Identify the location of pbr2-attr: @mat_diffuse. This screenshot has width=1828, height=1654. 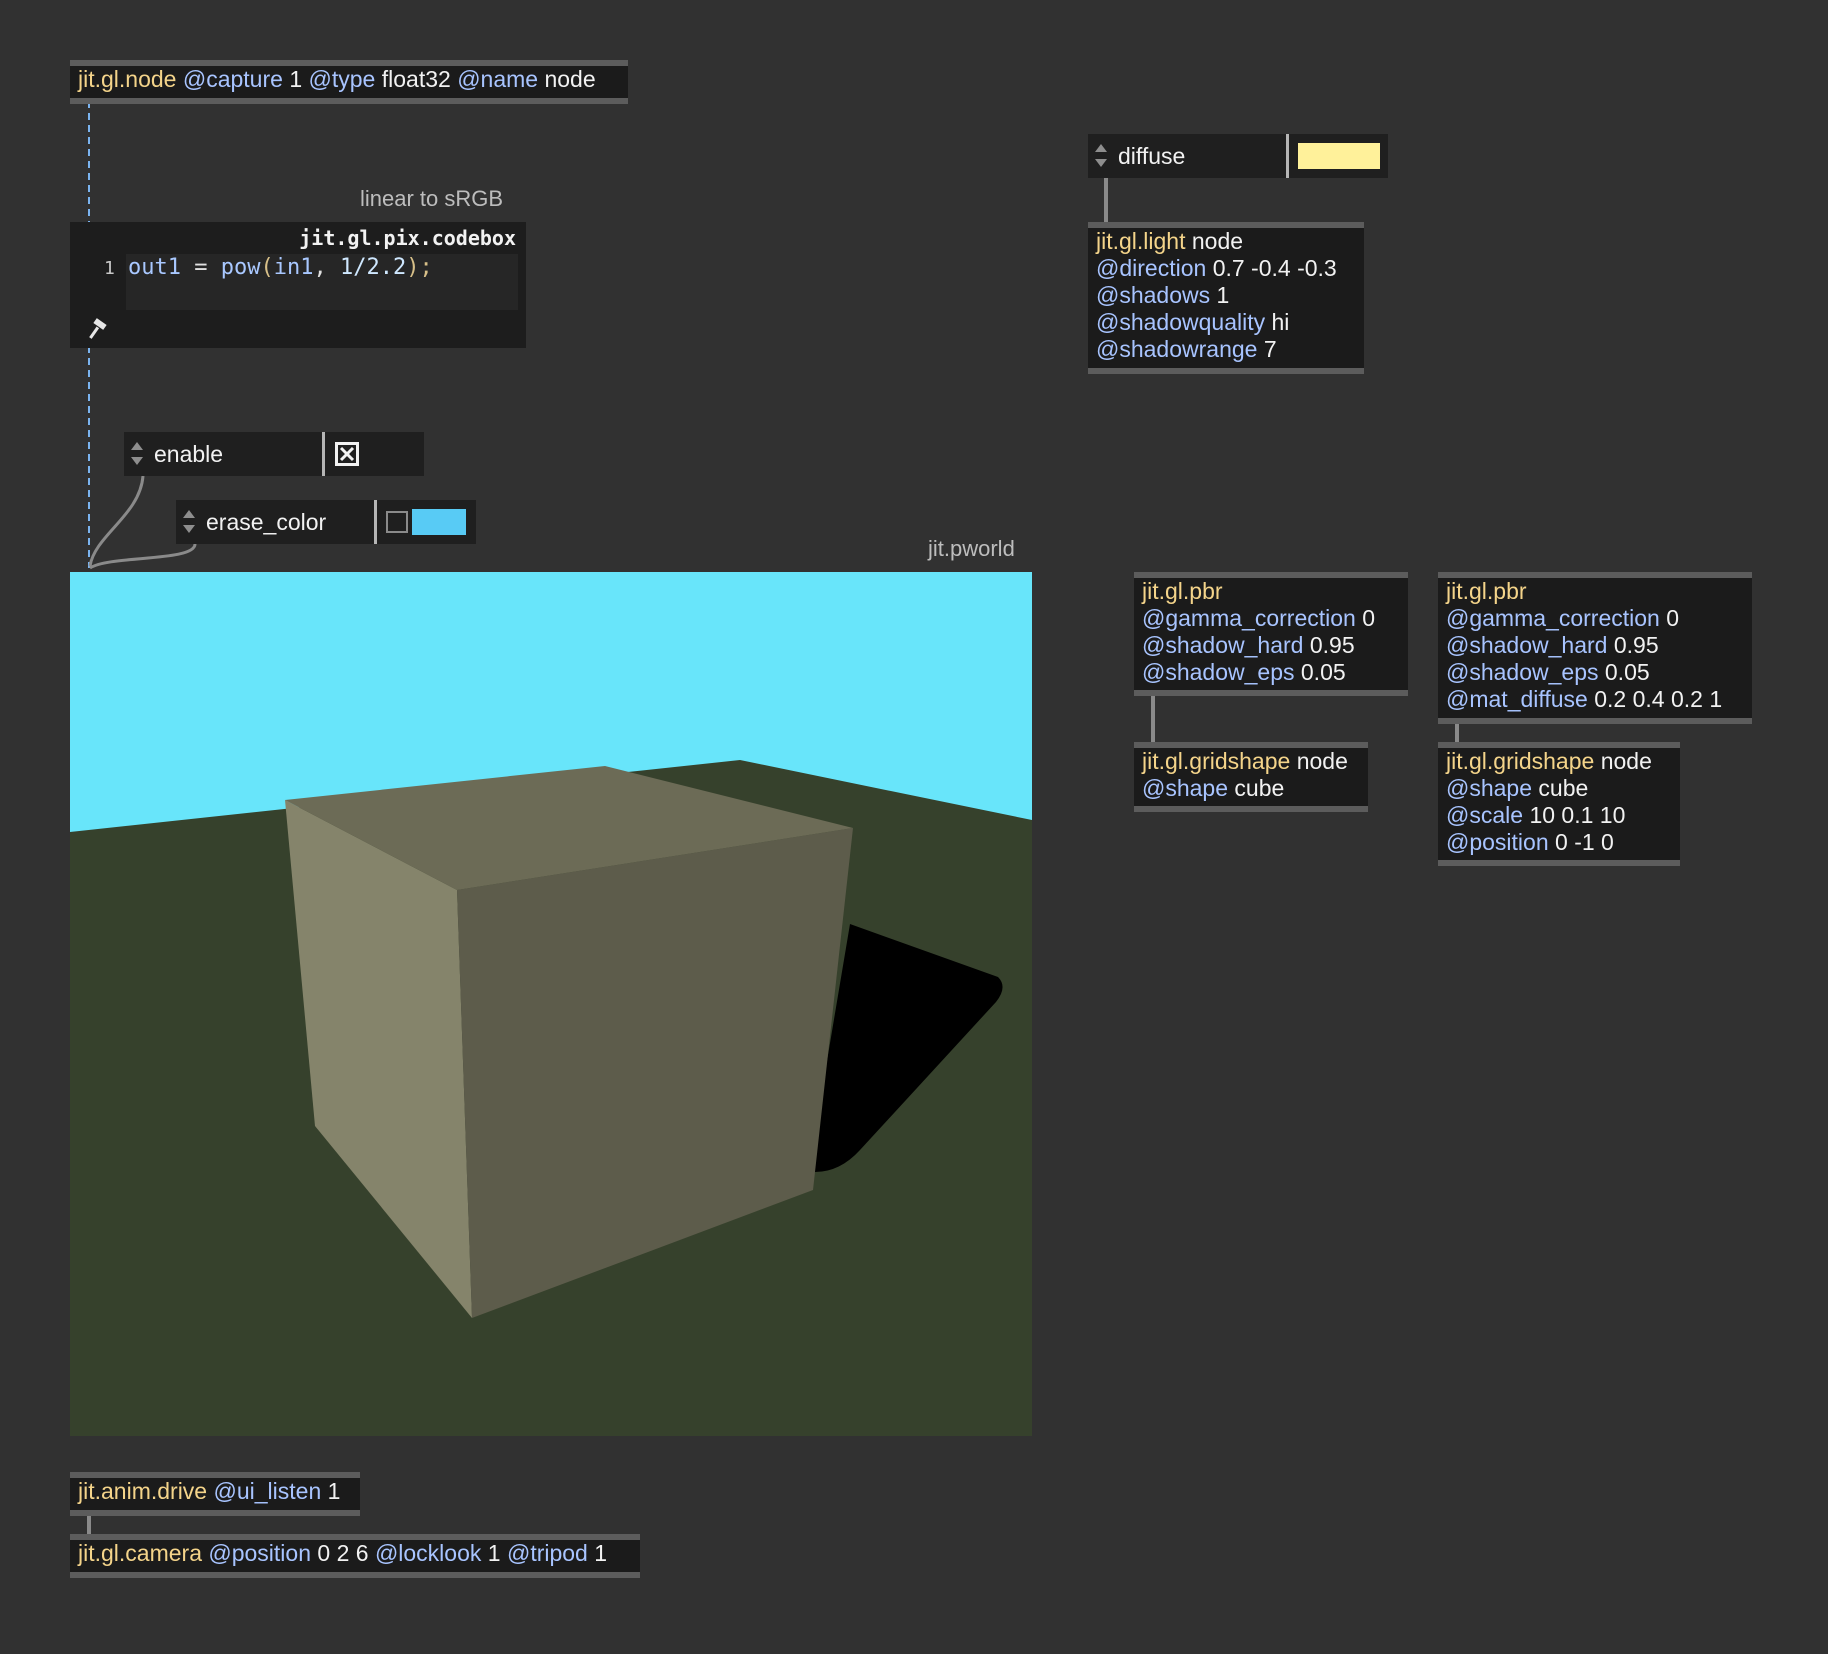
(1517, 699).